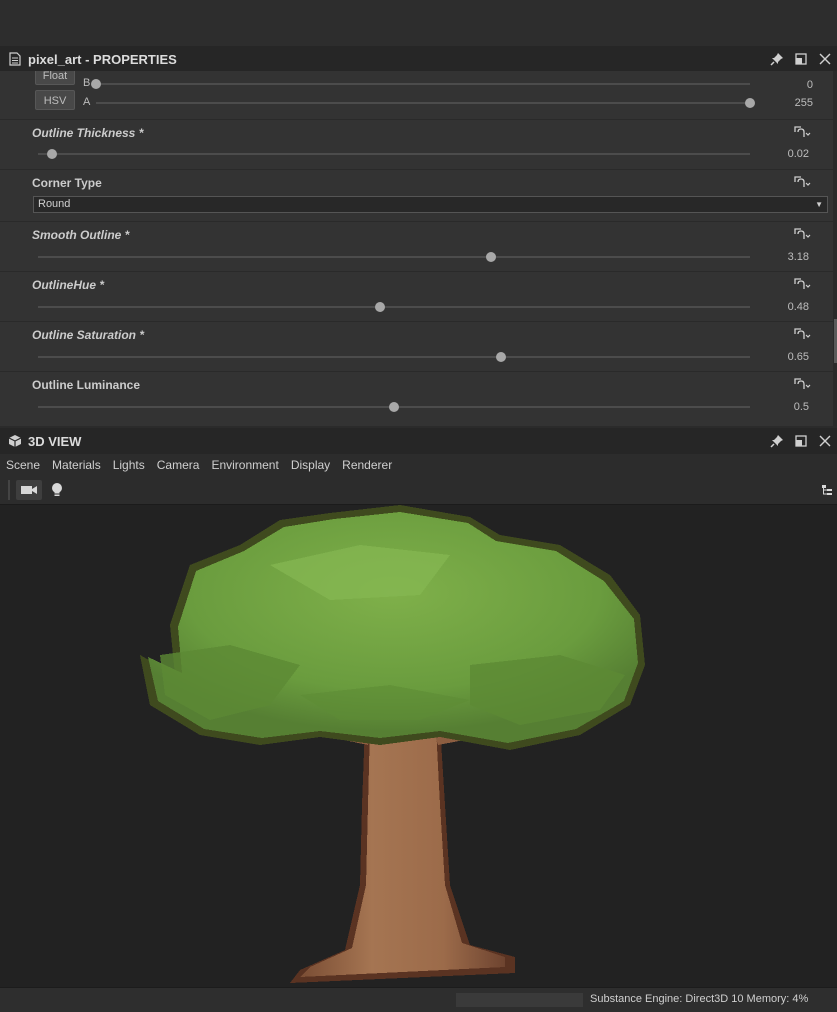 The image size is (837, 1012). What do you see at coordinates (423, 103) in the screenshot?
I see `channel-a-slider-track` at bounding box center [423, 103].